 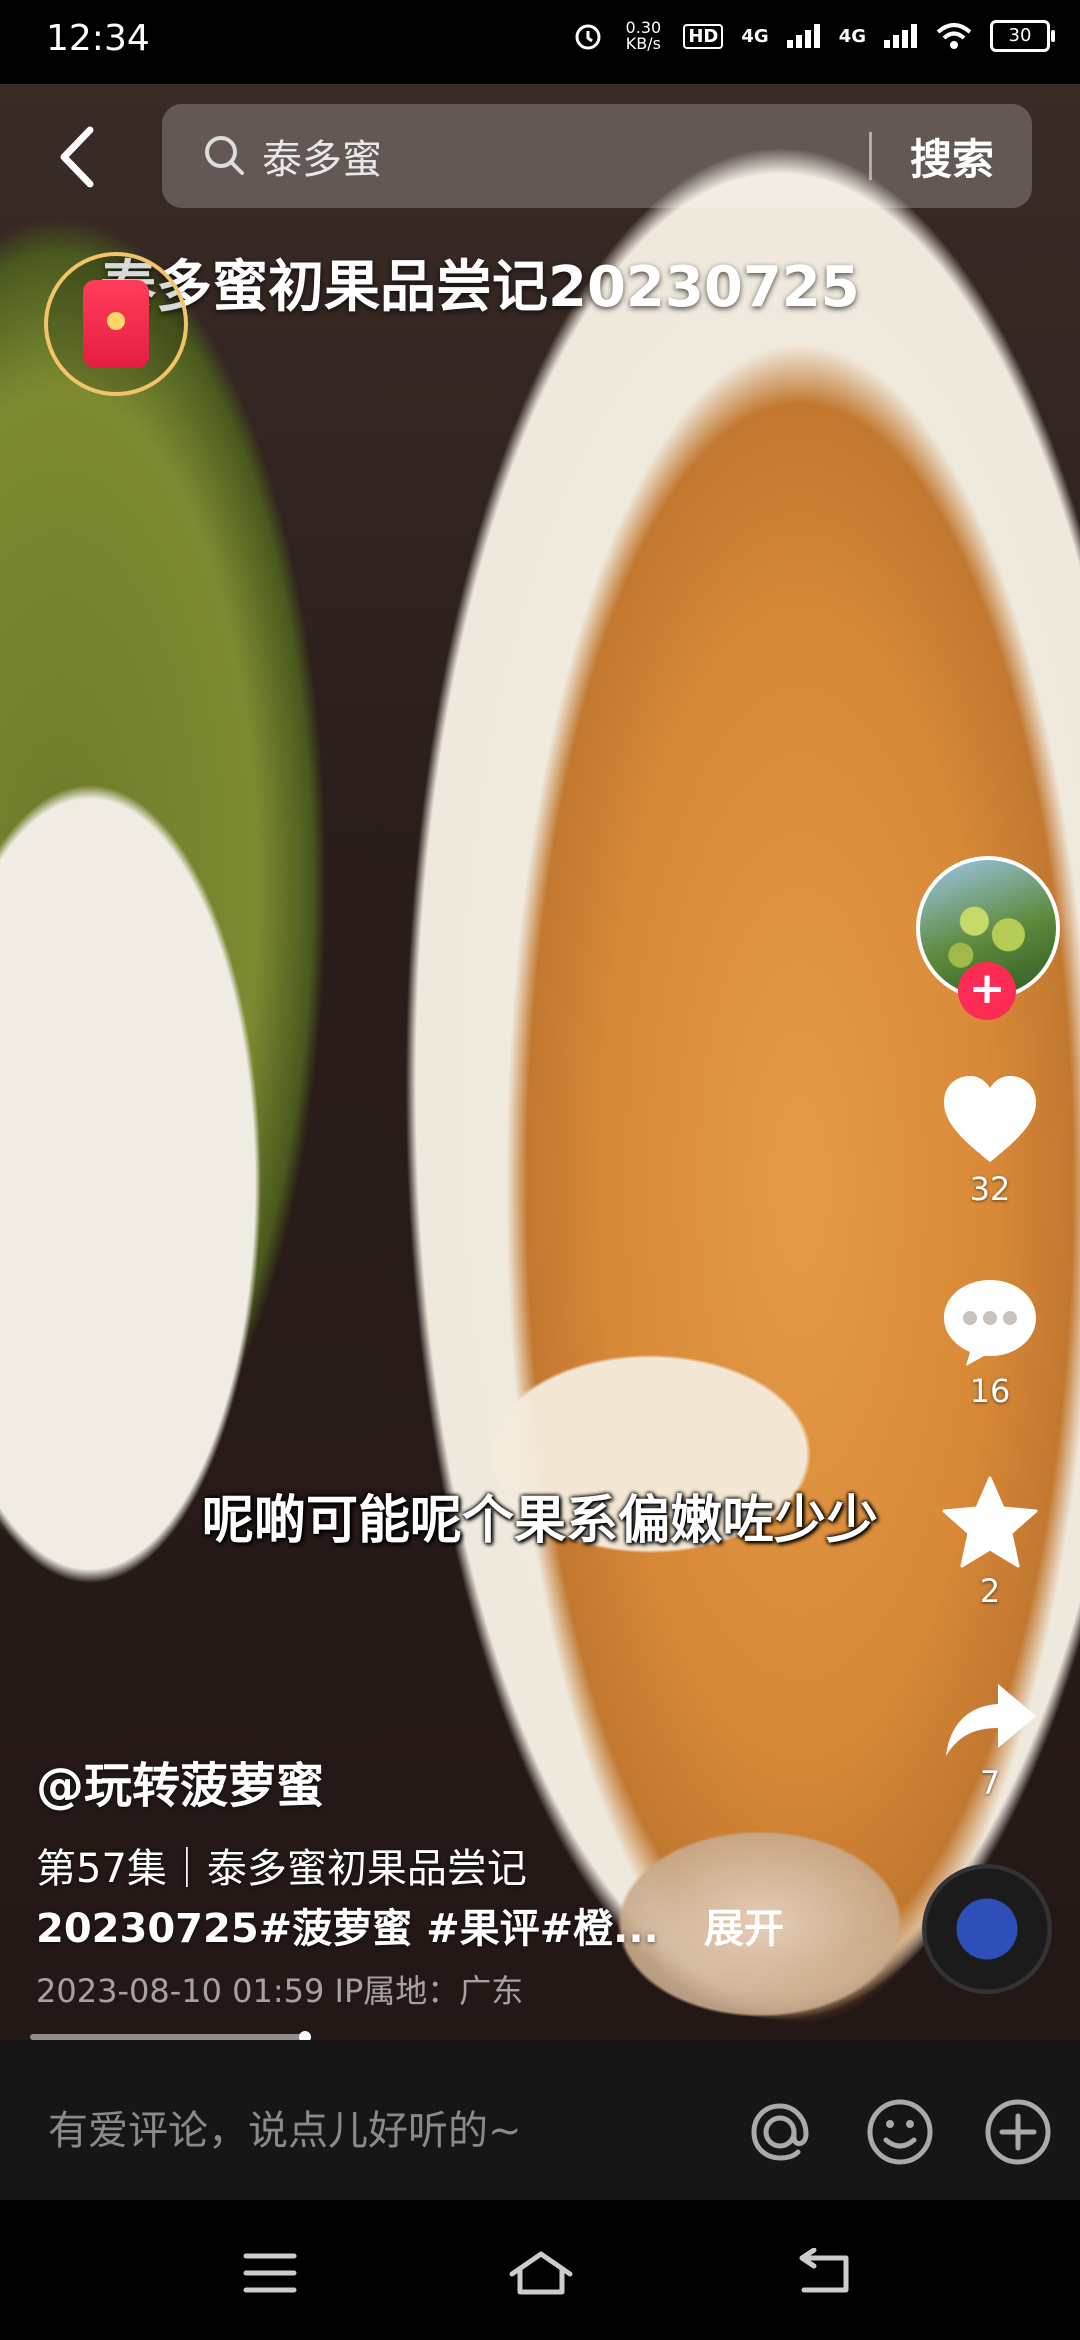 What do you see at coordinates (990, 1591) in the screenshot?
I see `favorite-count: 2` at bounding box center [990, 1591].